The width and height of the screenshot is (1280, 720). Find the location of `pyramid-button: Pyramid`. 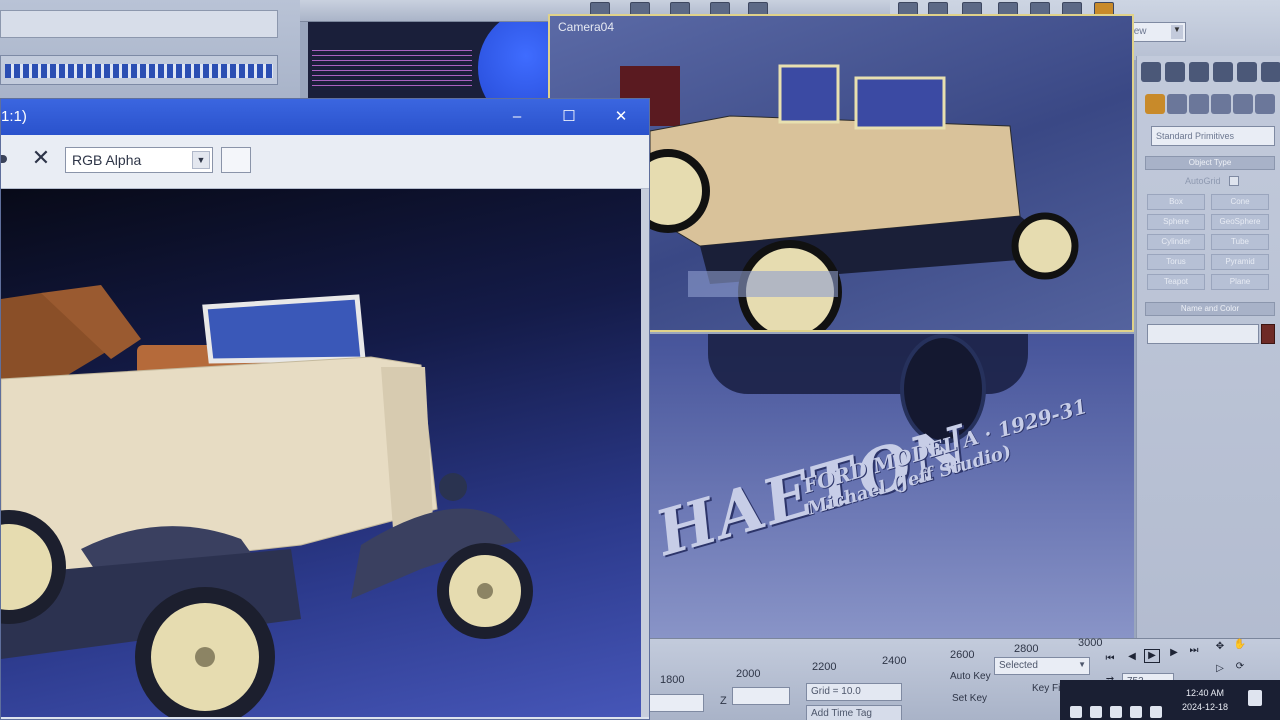

pyramid-button: Pyramid is located at coordinates (1240, 262).